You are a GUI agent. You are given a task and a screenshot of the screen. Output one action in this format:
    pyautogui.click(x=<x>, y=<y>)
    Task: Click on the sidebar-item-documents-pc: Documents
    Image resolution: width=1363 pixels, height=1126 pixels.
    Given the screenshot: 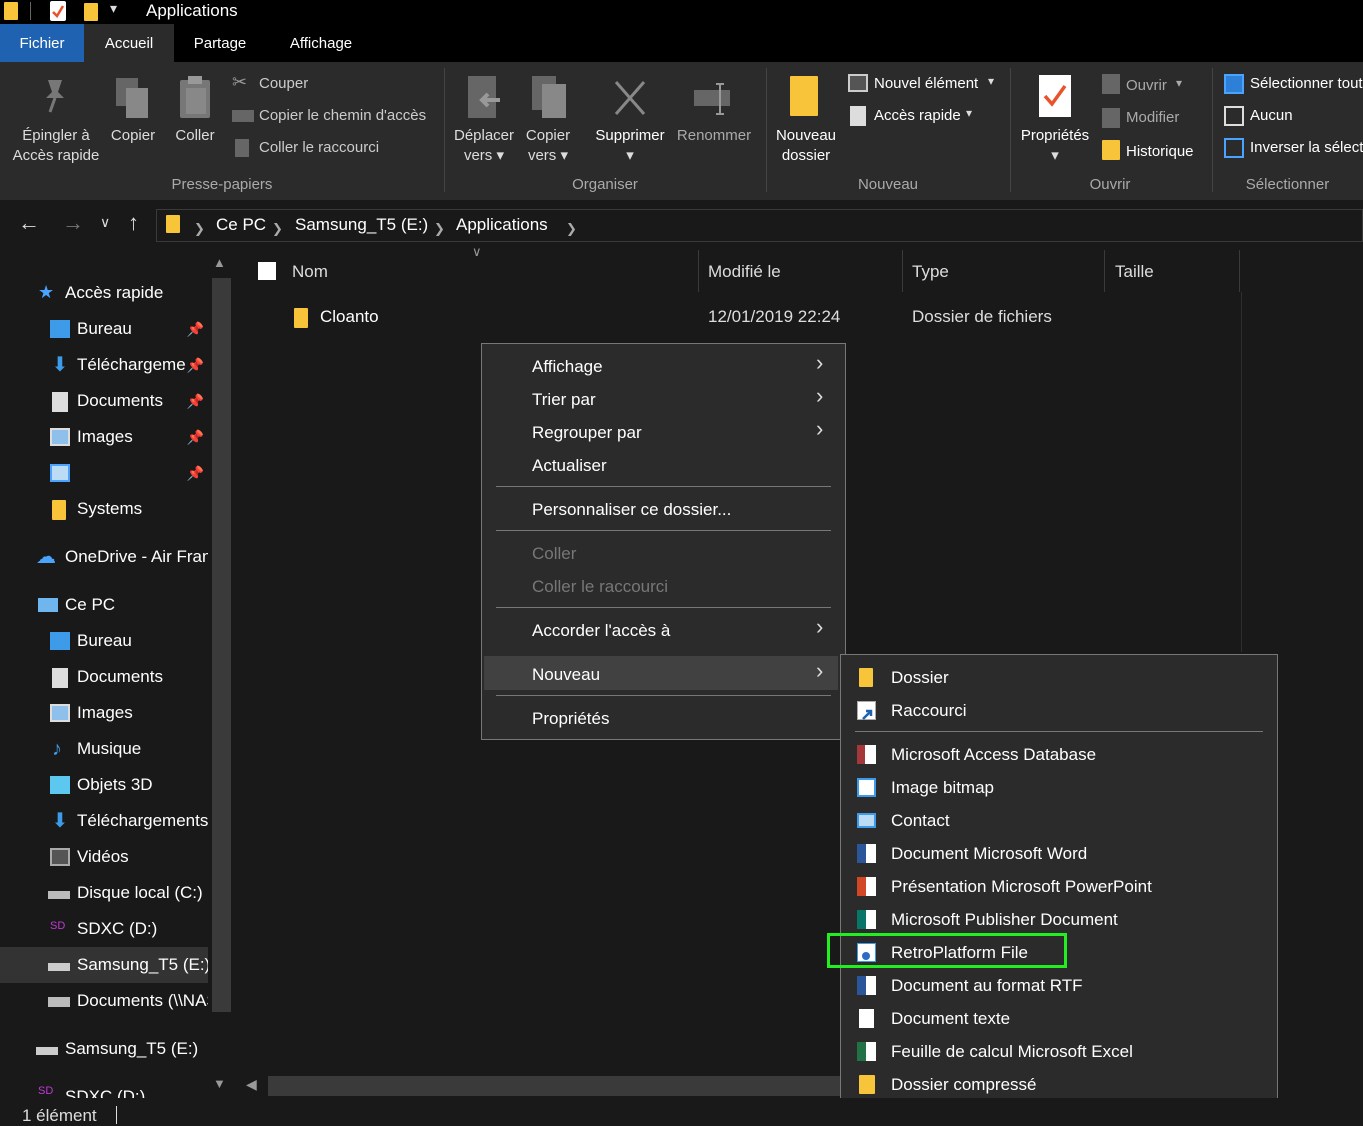 What is the action you would take?
    pyautogui.click(x=104, y=677)
    